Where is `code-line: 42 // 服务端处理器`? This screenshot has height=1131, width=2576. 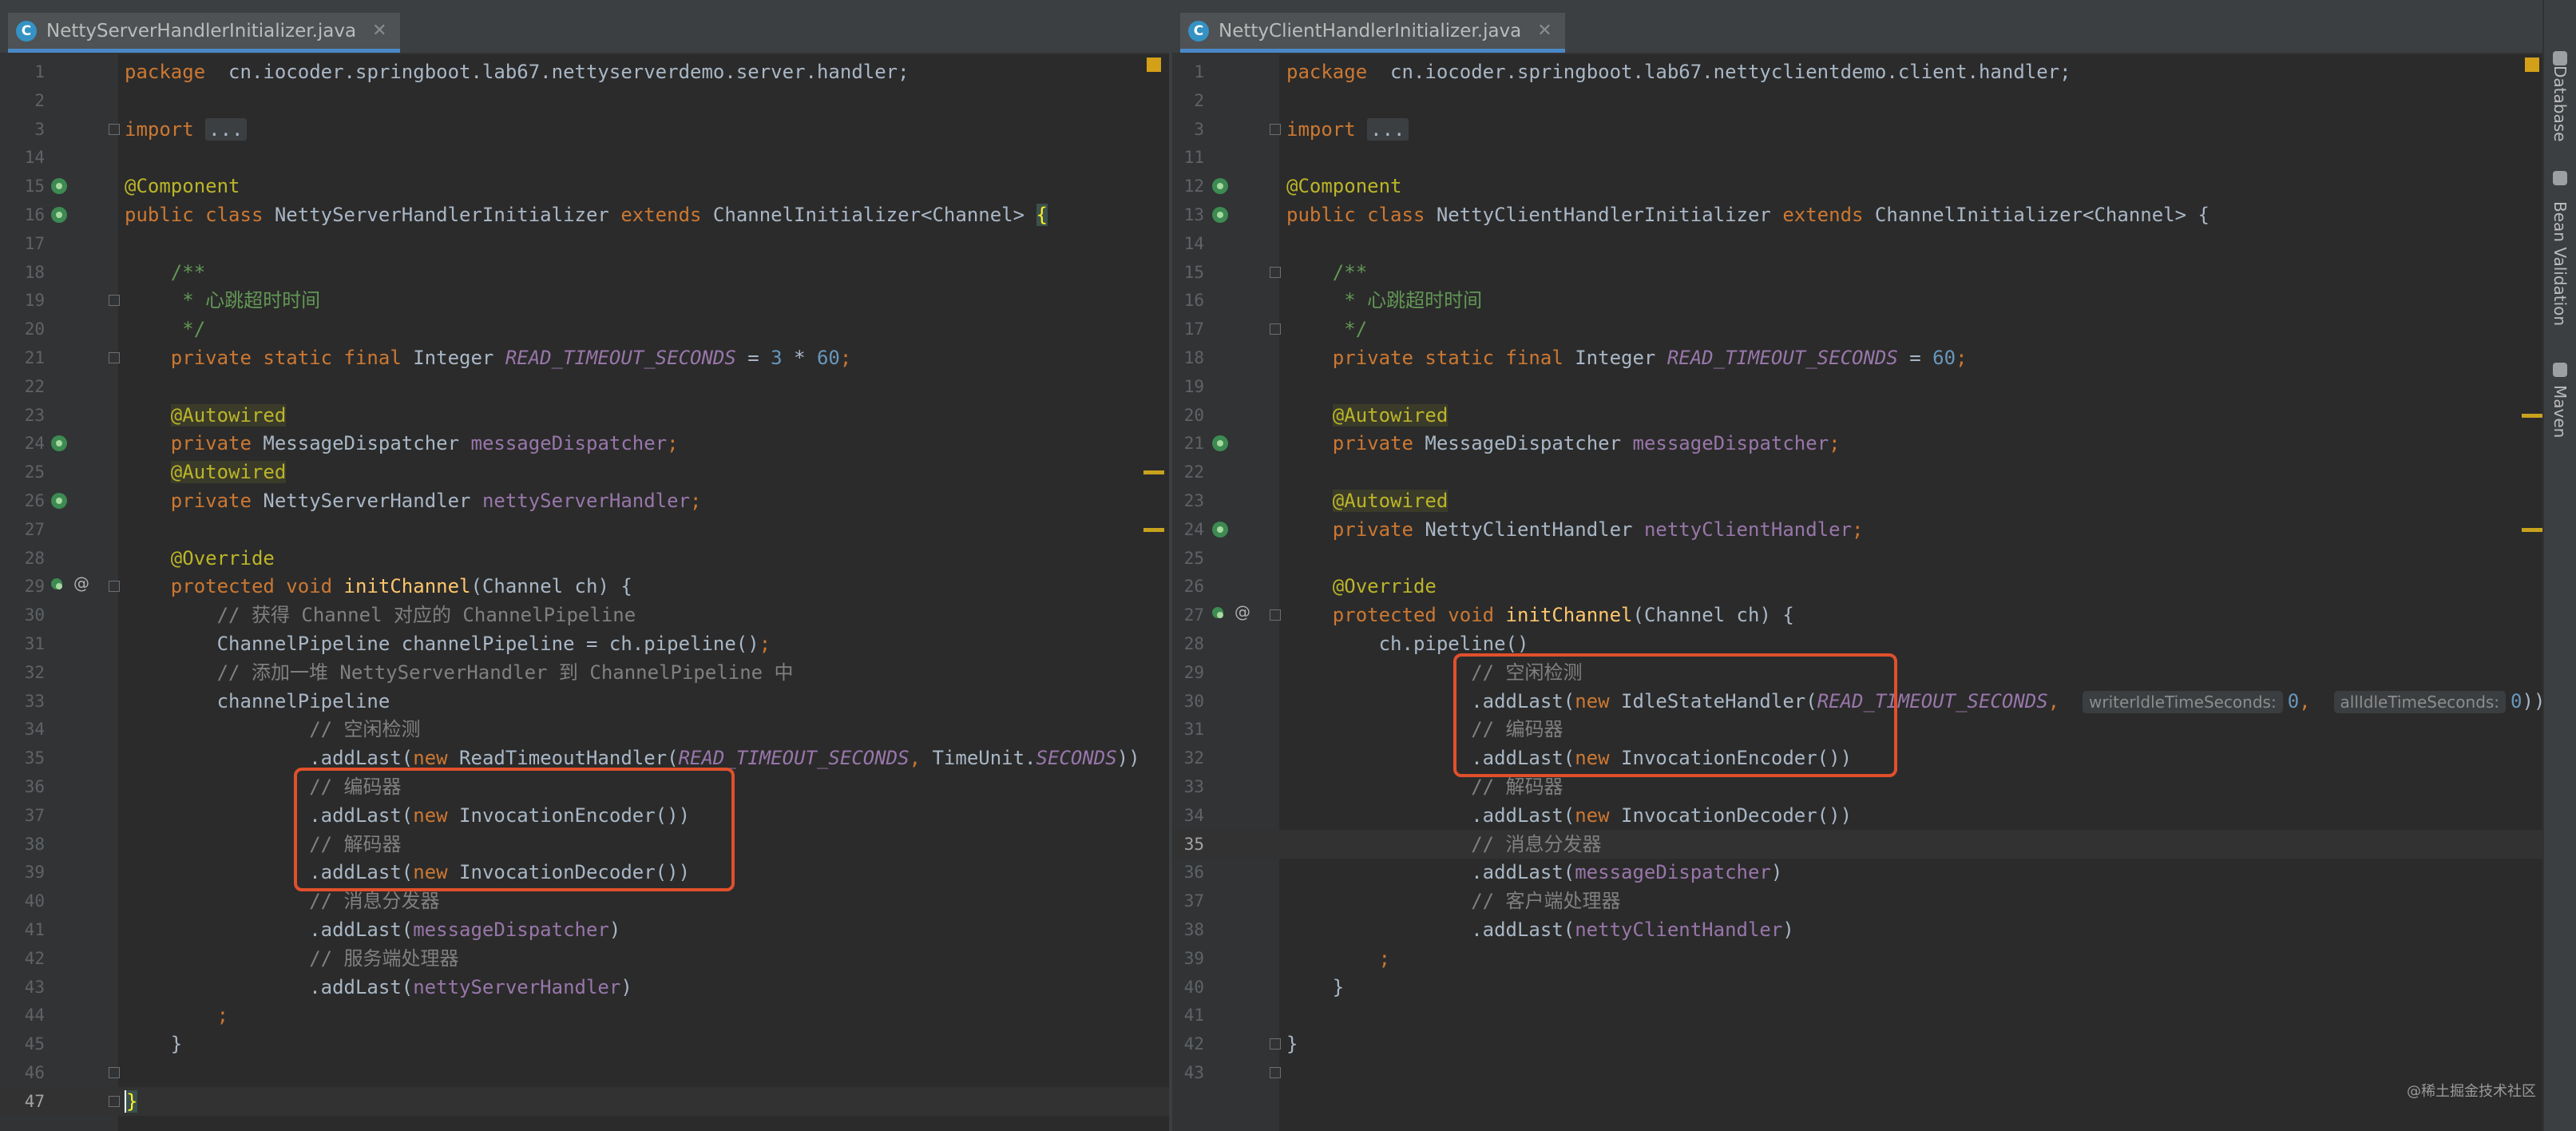
code-line: 42 // 服务端处理器 is located at coordinates (584, 958).